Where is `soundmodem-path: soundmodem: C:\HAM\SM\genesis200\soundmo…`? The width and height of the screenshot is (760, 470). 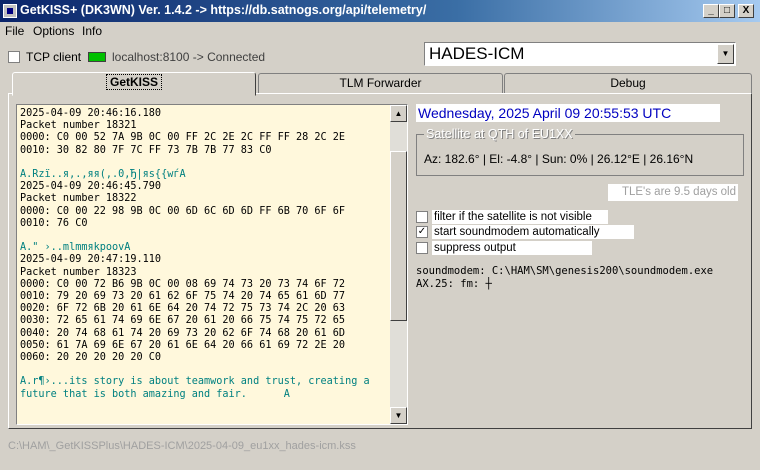 soundmodem-path: soundmodem: C:\HAM\SM\genesis200\soundmo… is located at coordinates (565, 271).